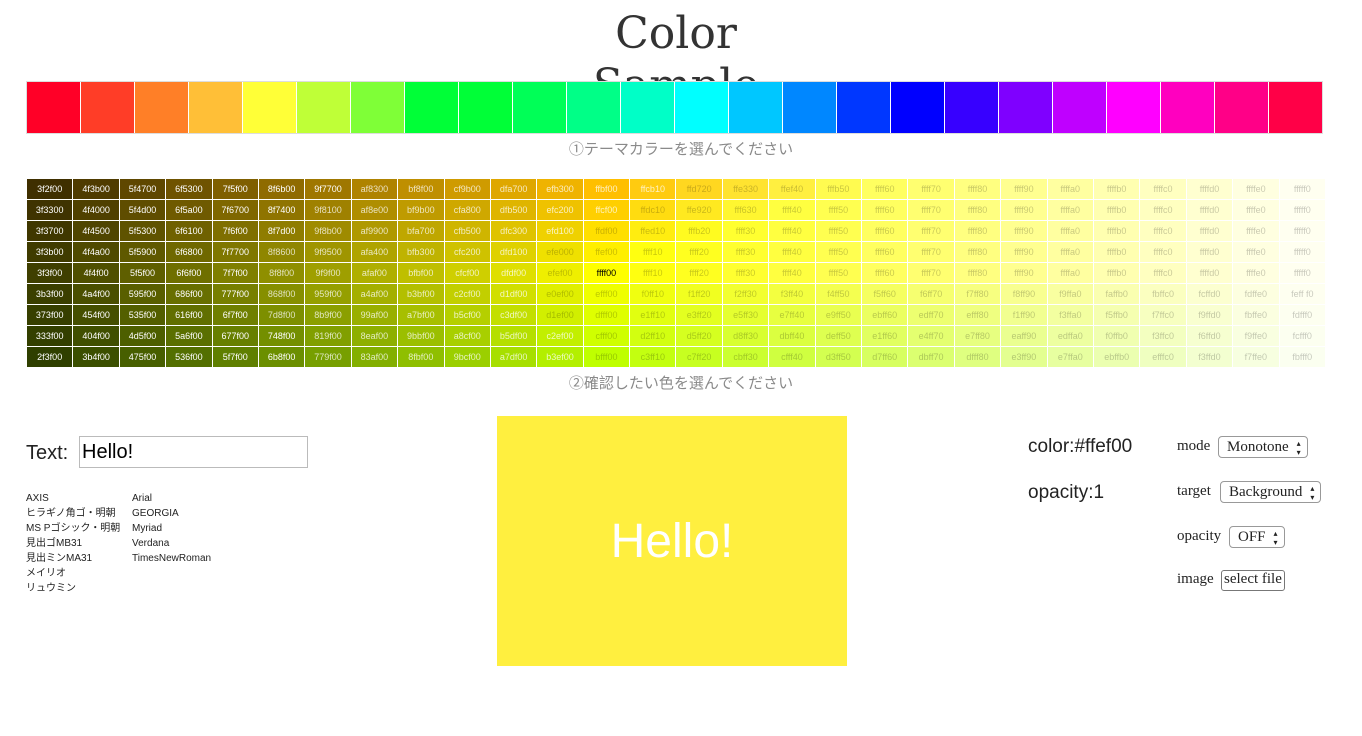  Describe the element at coordinates (142, 336) in the screenshot. I see `color-cell-4d5f00: 4d5f00` at that location.